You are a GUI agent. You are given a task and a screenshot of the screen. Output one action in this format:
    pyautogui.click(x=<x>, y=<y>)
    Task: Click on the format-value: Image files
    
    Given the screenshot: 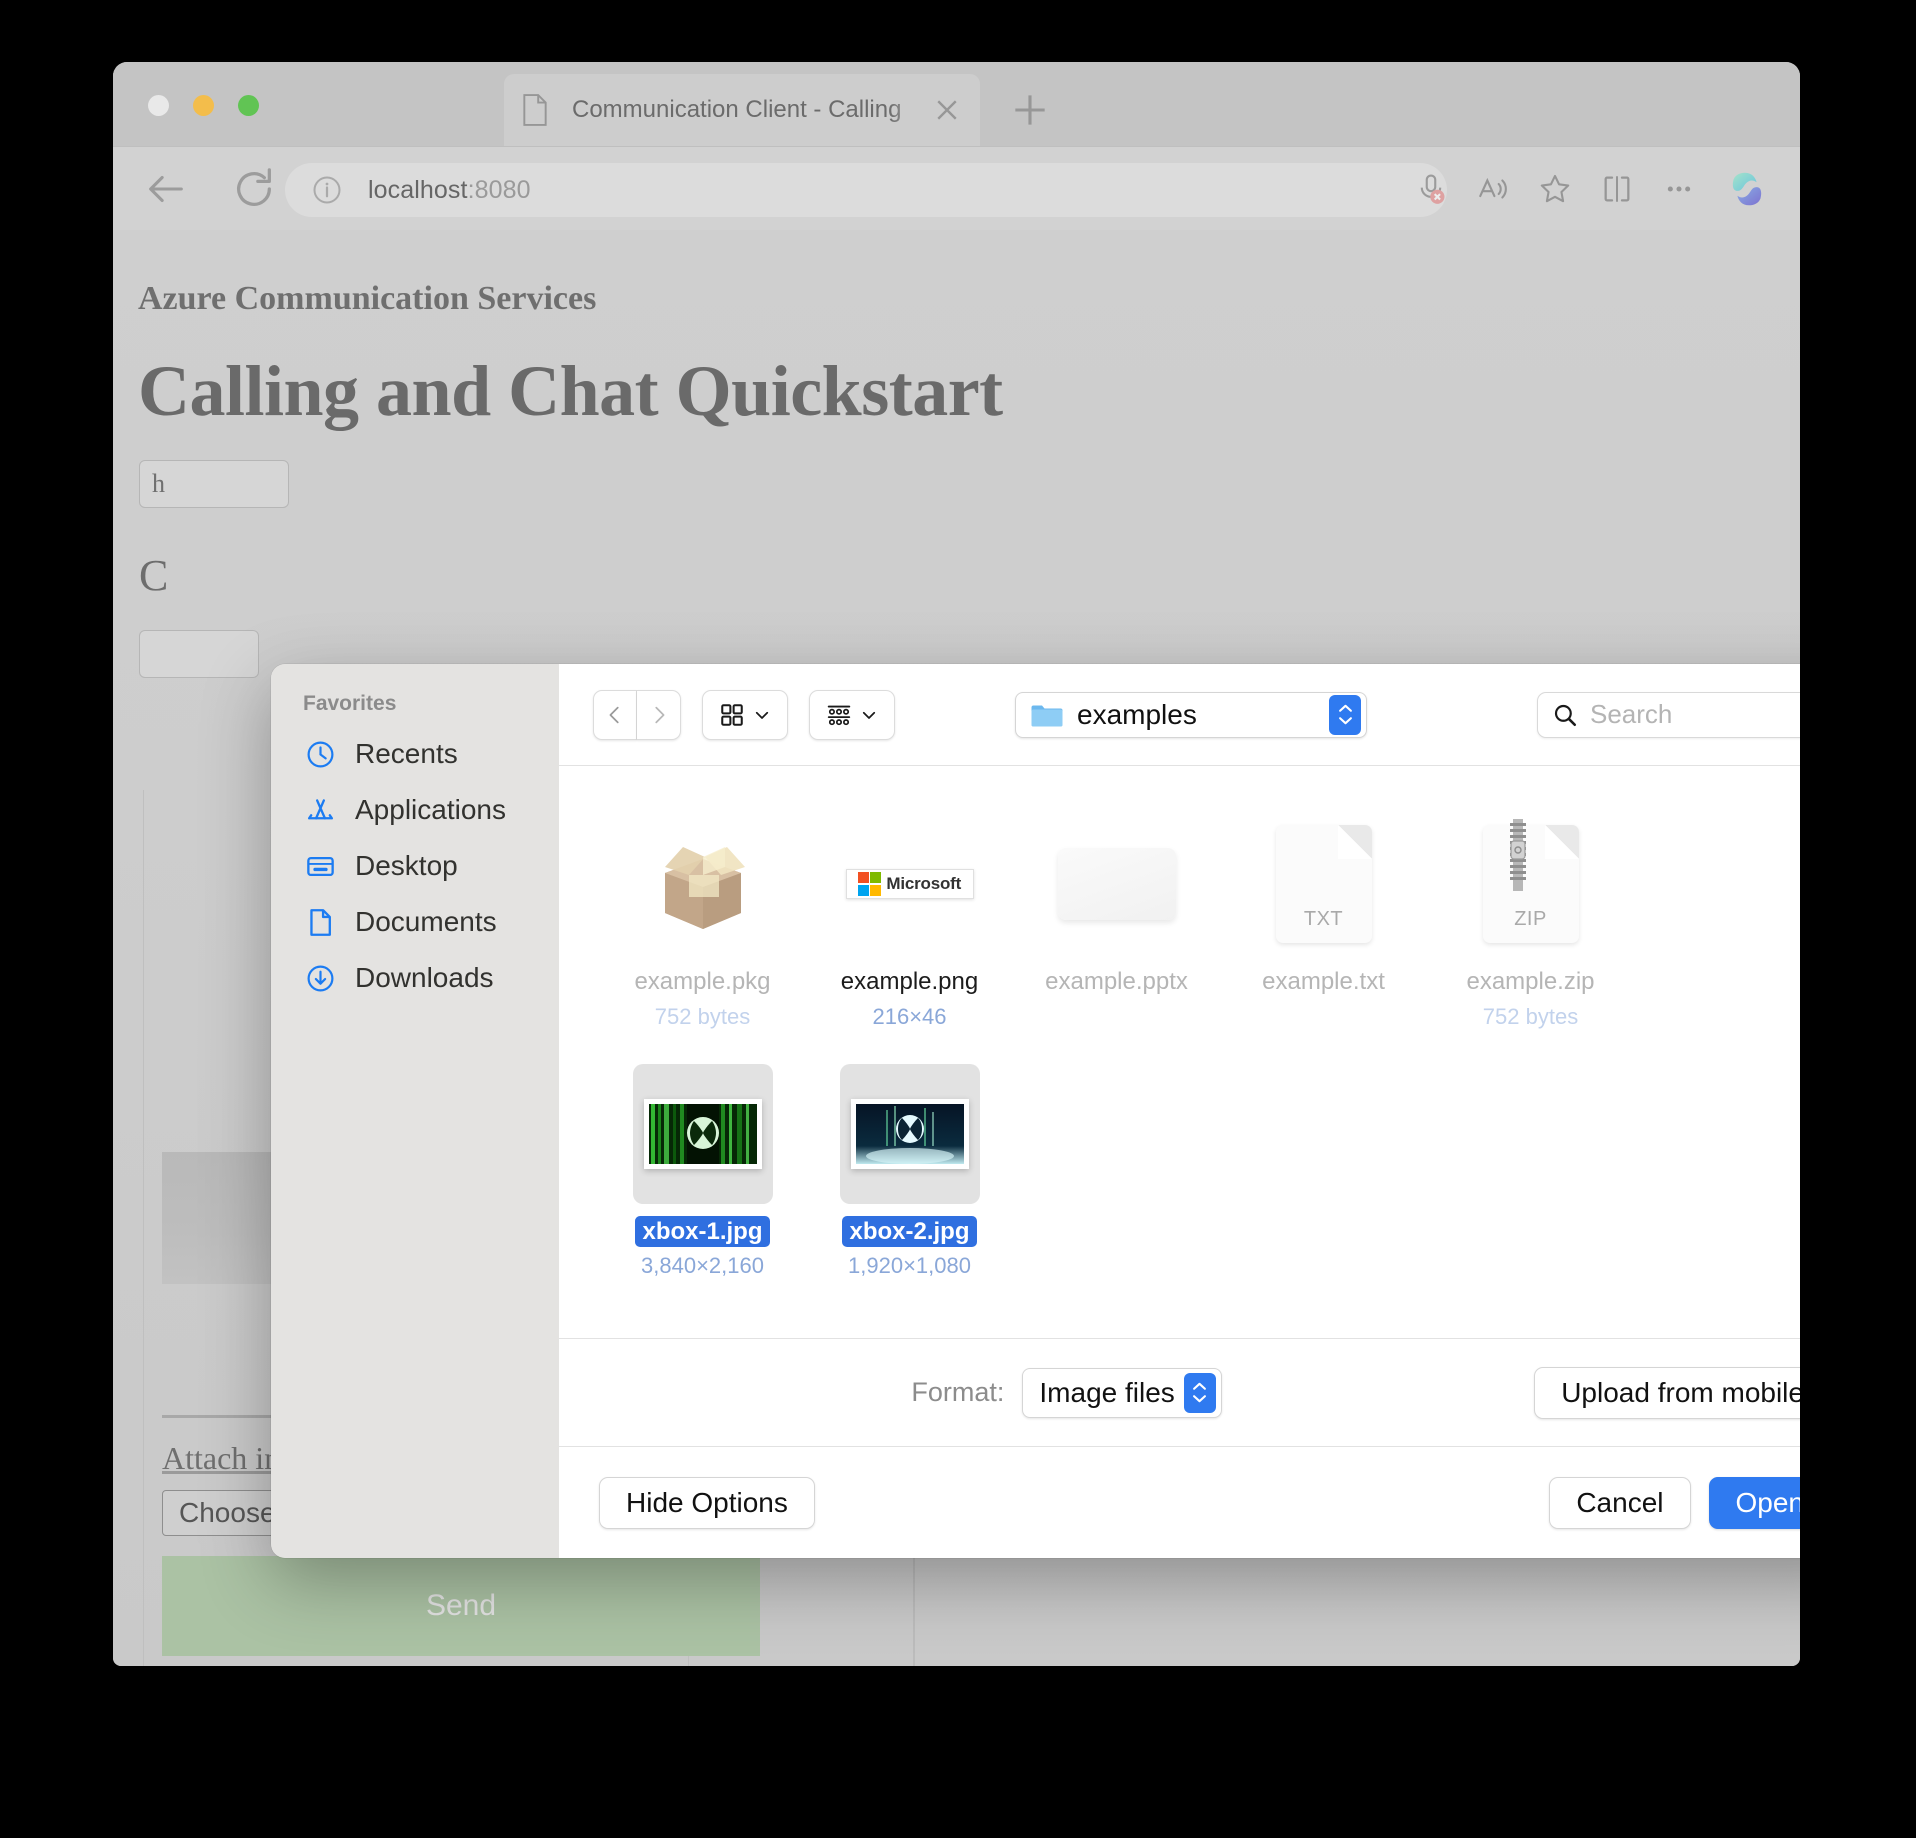 What is the action you would take?
    pyautogui.click(x=1107, y=1392)
    